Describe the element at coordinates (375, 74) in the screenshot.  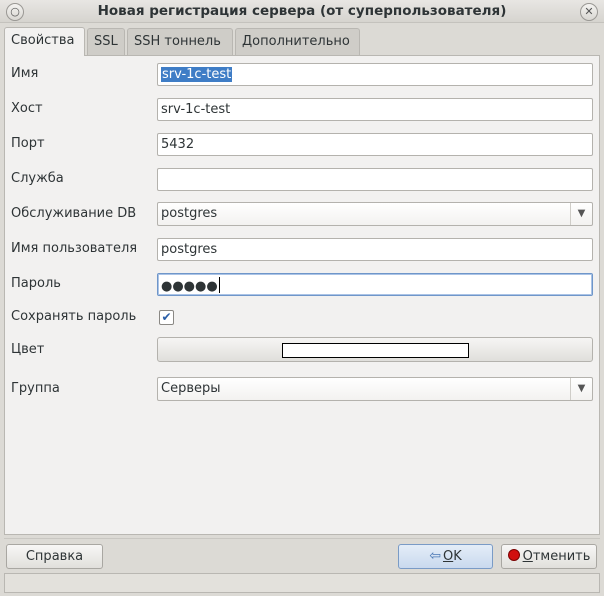
I see `name-input: srv-1c-test` at that location.